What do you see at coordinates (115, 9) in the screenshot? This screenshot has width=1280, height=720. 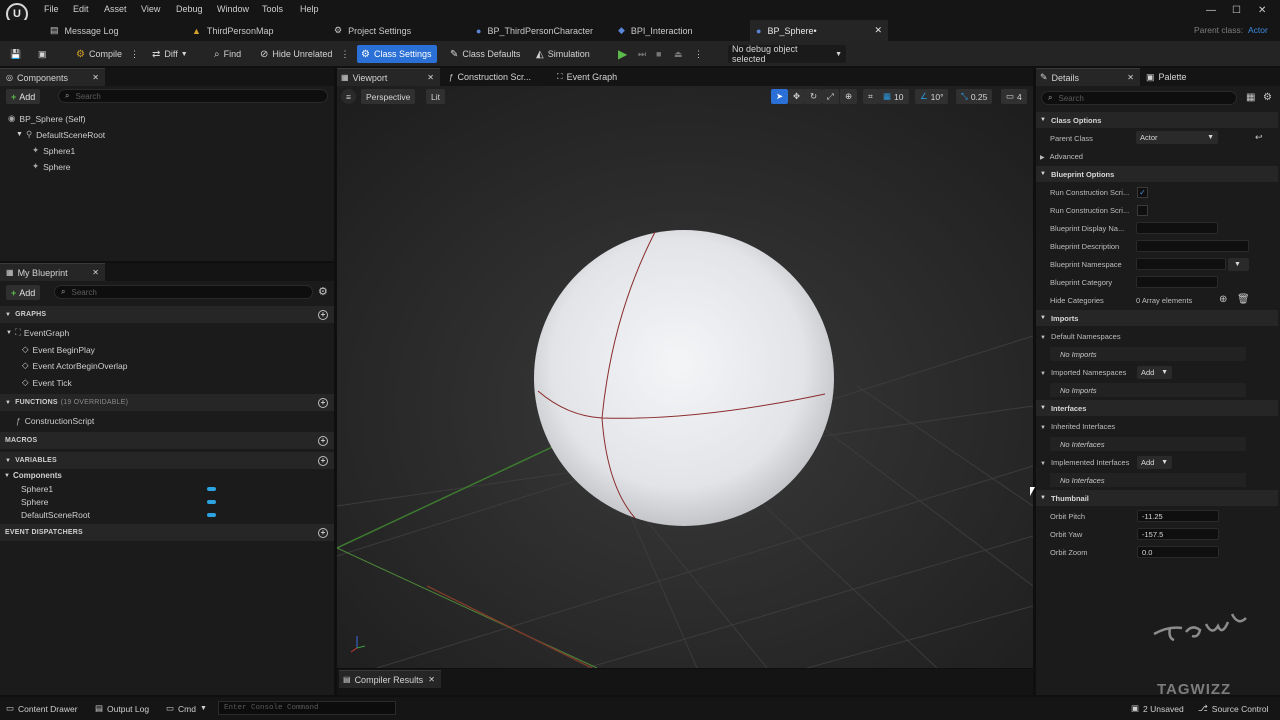 I see `menu-asset: Asset` at bounding box center [115, 9].